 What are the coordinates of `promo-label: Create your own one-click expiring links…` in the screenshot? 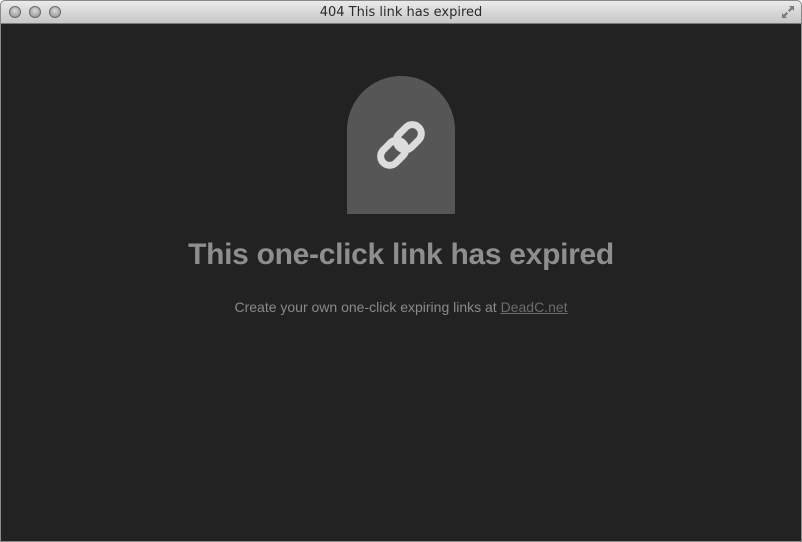 It's located at (365, 307).